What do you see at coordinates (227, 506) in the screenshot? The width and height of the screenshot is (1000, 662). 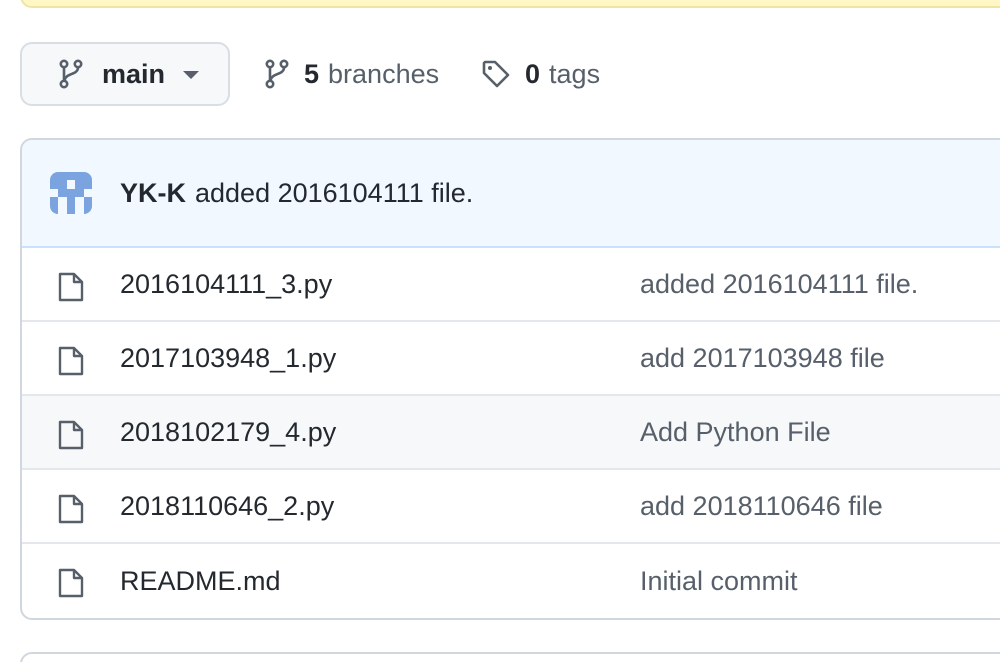 I see `file-name: 2018110646_2.py` at bounding box center [227, 506].